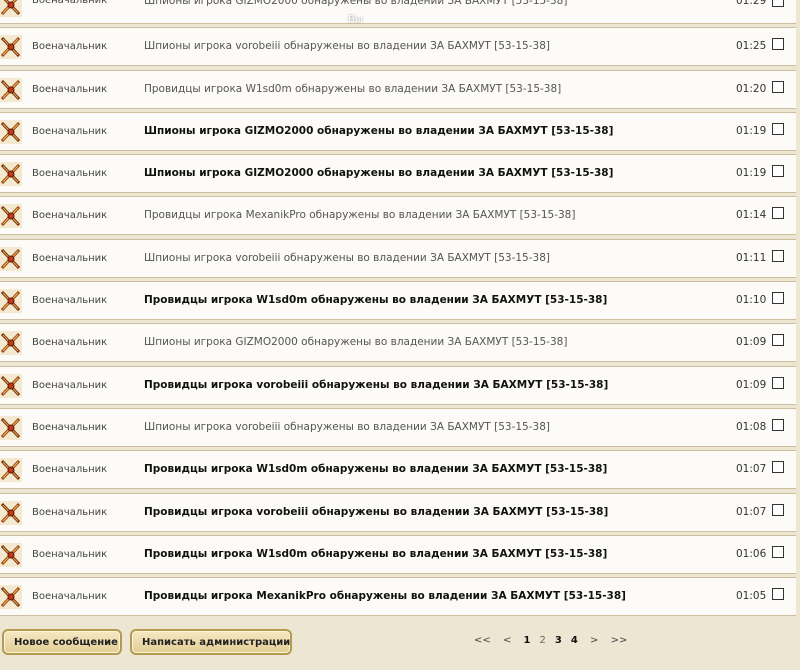 The image size is (800, 670). What do you see at coordinates (482, 640) in the screenshot?
I see `pager-first: <<` at bounding box center [482, 640].